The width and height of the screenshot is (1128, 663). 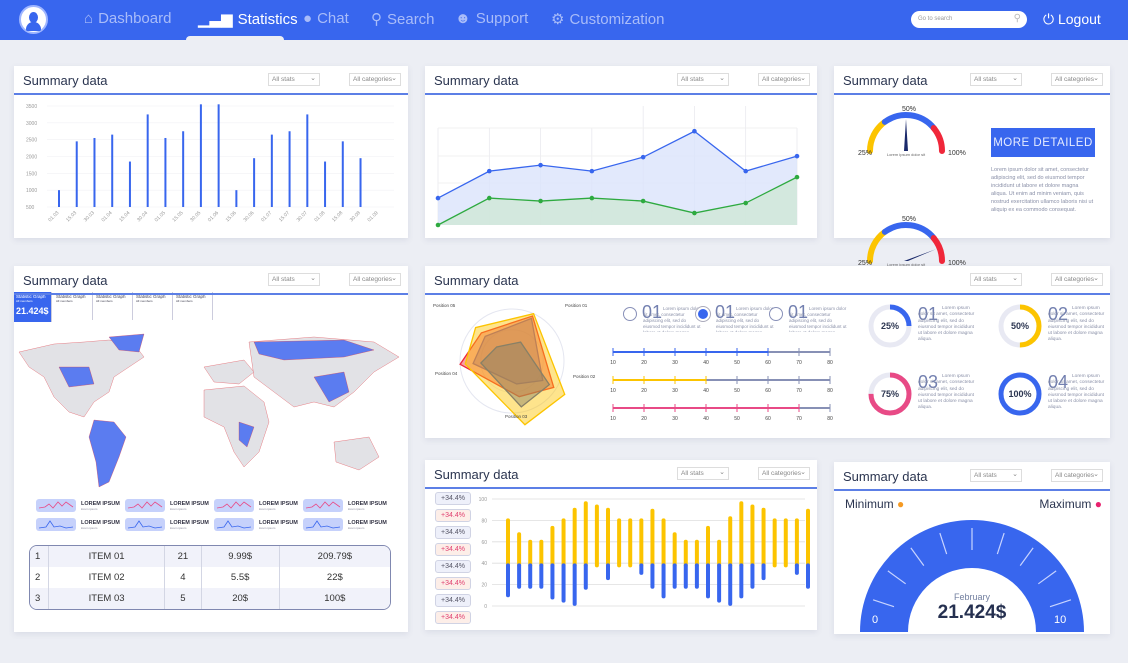 What do you see at coordinates (239, 598) in the screenshot?
I see `table-cell: 20$` at bounding box center [239, 598].